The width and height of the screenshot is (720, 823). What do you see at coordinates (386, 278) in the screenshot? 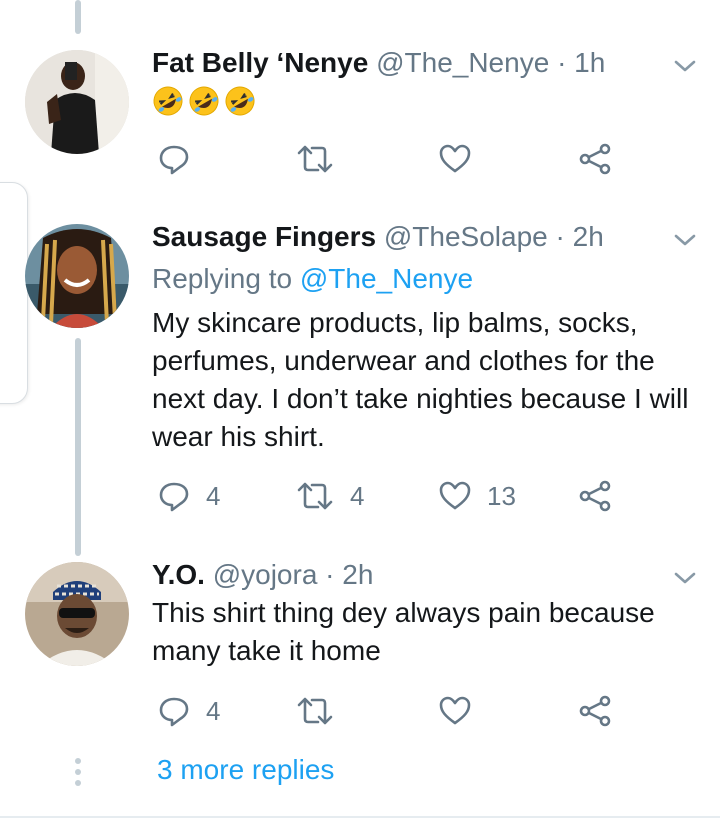
I see `replying-to-mention: @The_Nenye` at bounding box center [386, 278].